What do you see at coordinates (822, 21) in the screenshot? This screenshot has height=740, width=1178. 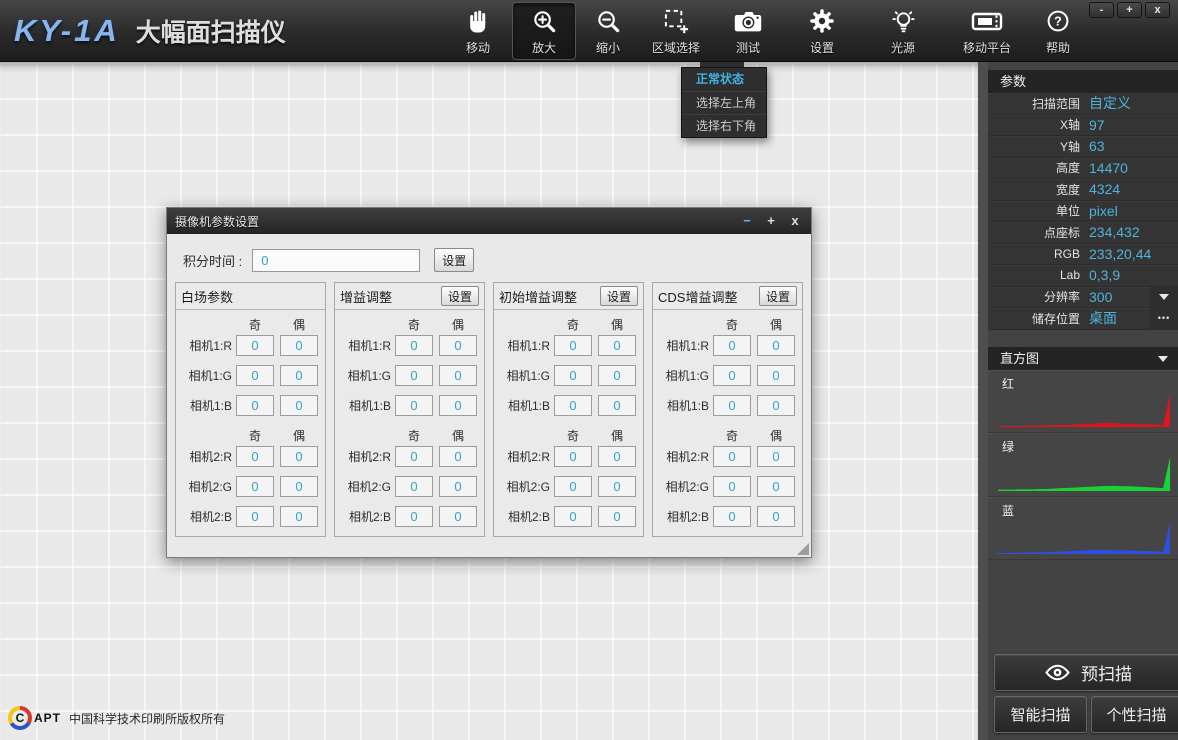 I see `gear-icon` at bounding box center [822, 21].